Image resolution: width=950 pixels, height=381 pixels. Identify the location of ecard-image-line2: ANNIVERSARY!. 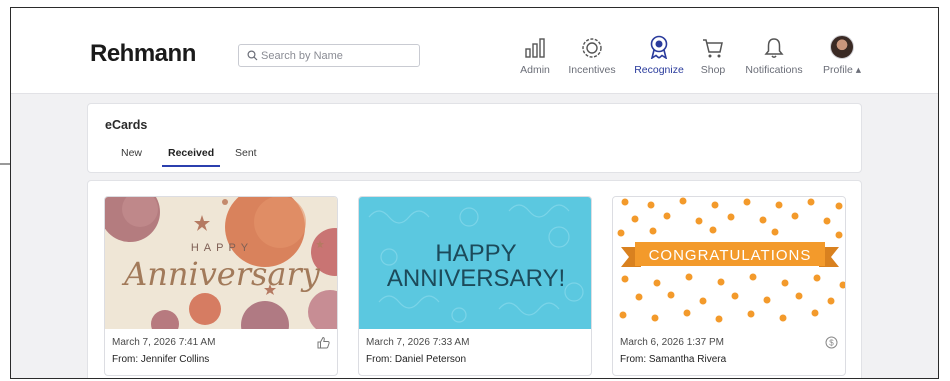
(476, 278).